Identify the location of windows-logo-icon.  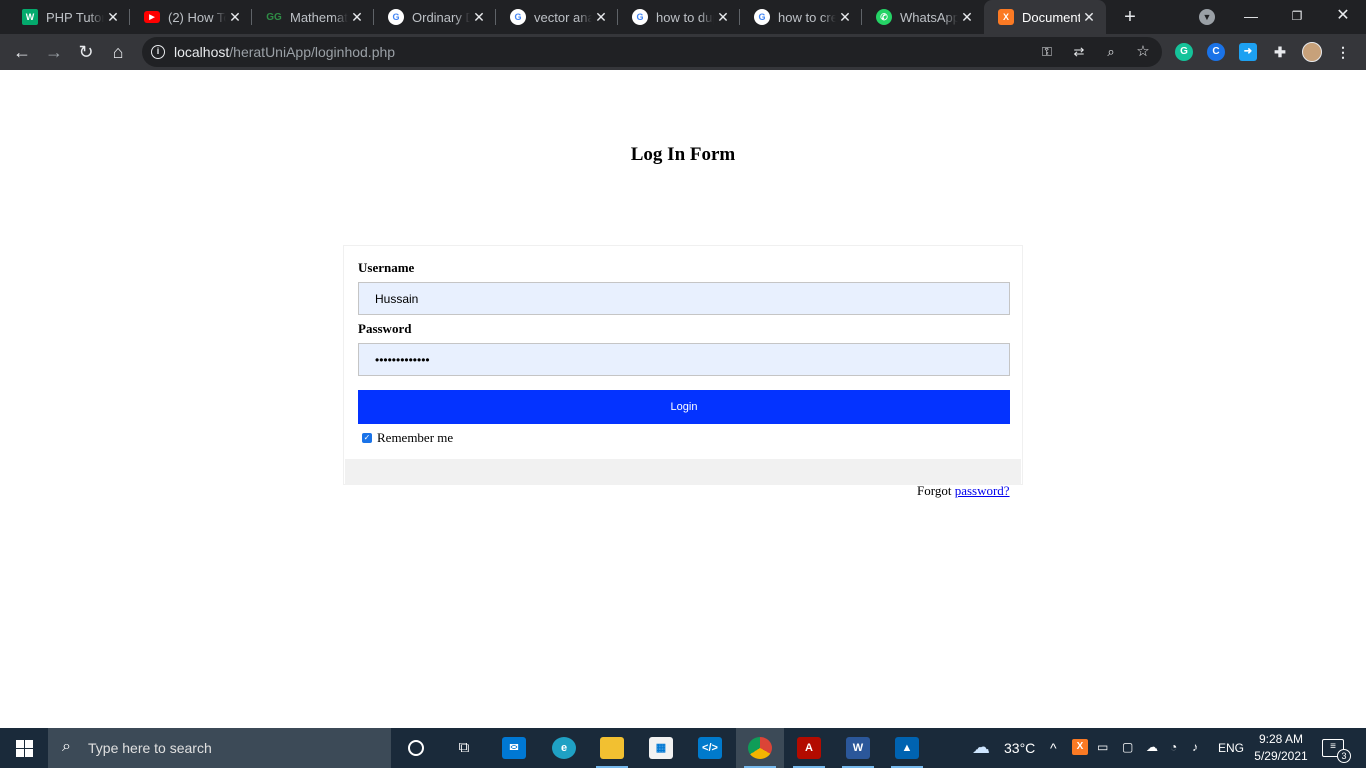
(20, 744).